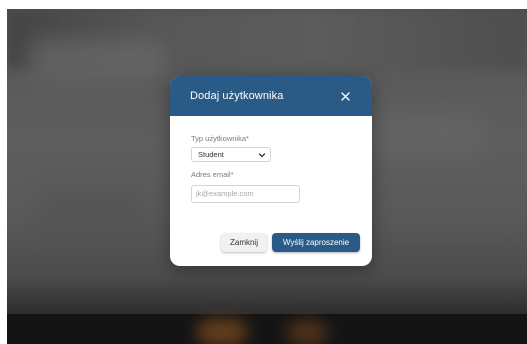 This screenshot has height=344, width=527. What do you see at coordinates (231, 154) in the screenshot?
I see `user-type-select: Student` at bounding box center [231, 154].